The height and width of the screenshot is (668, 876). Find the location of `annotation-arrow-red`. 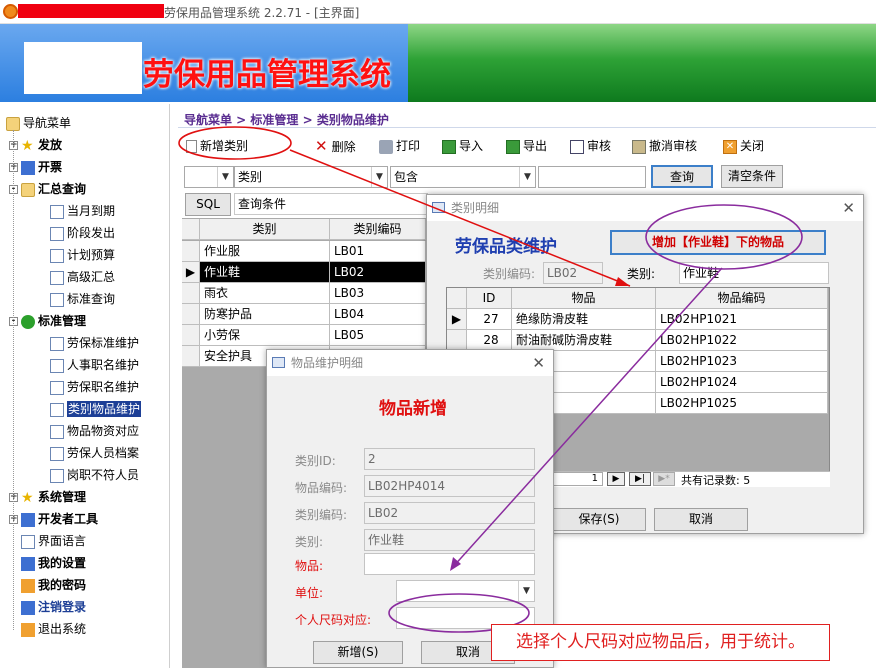

annotation-arrow-red is located at coordinates (460, 218).